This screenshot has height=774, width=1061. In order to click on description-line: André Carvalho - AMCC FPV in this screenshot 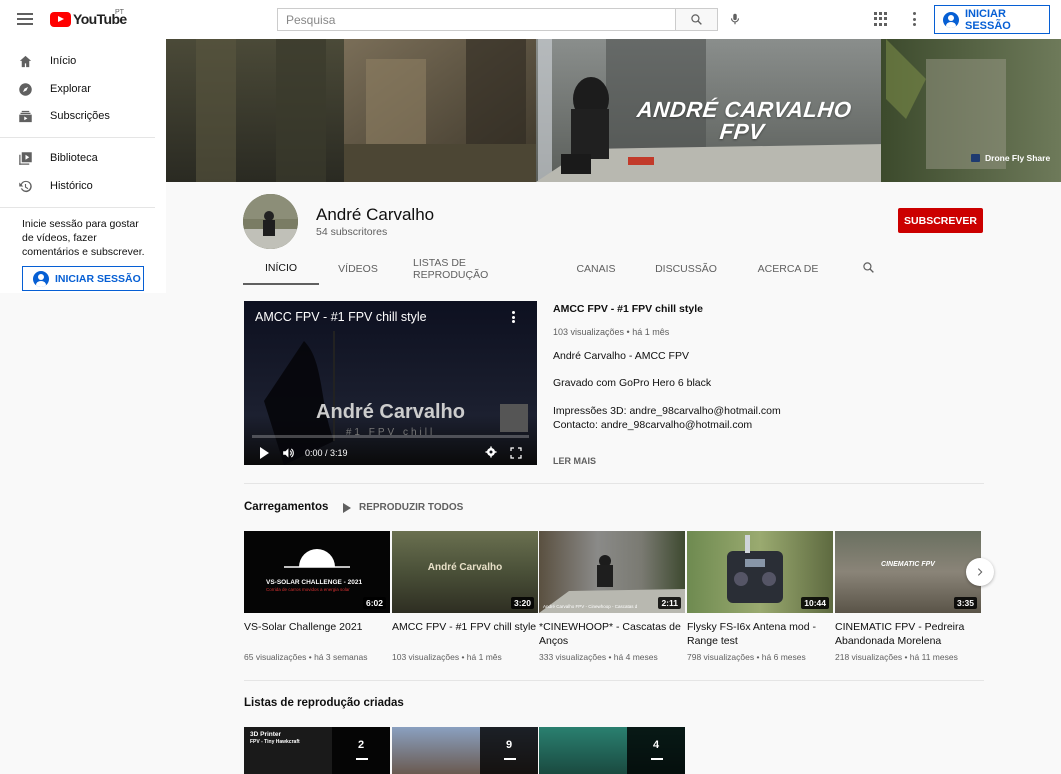, I will do `click(621, 356)`.